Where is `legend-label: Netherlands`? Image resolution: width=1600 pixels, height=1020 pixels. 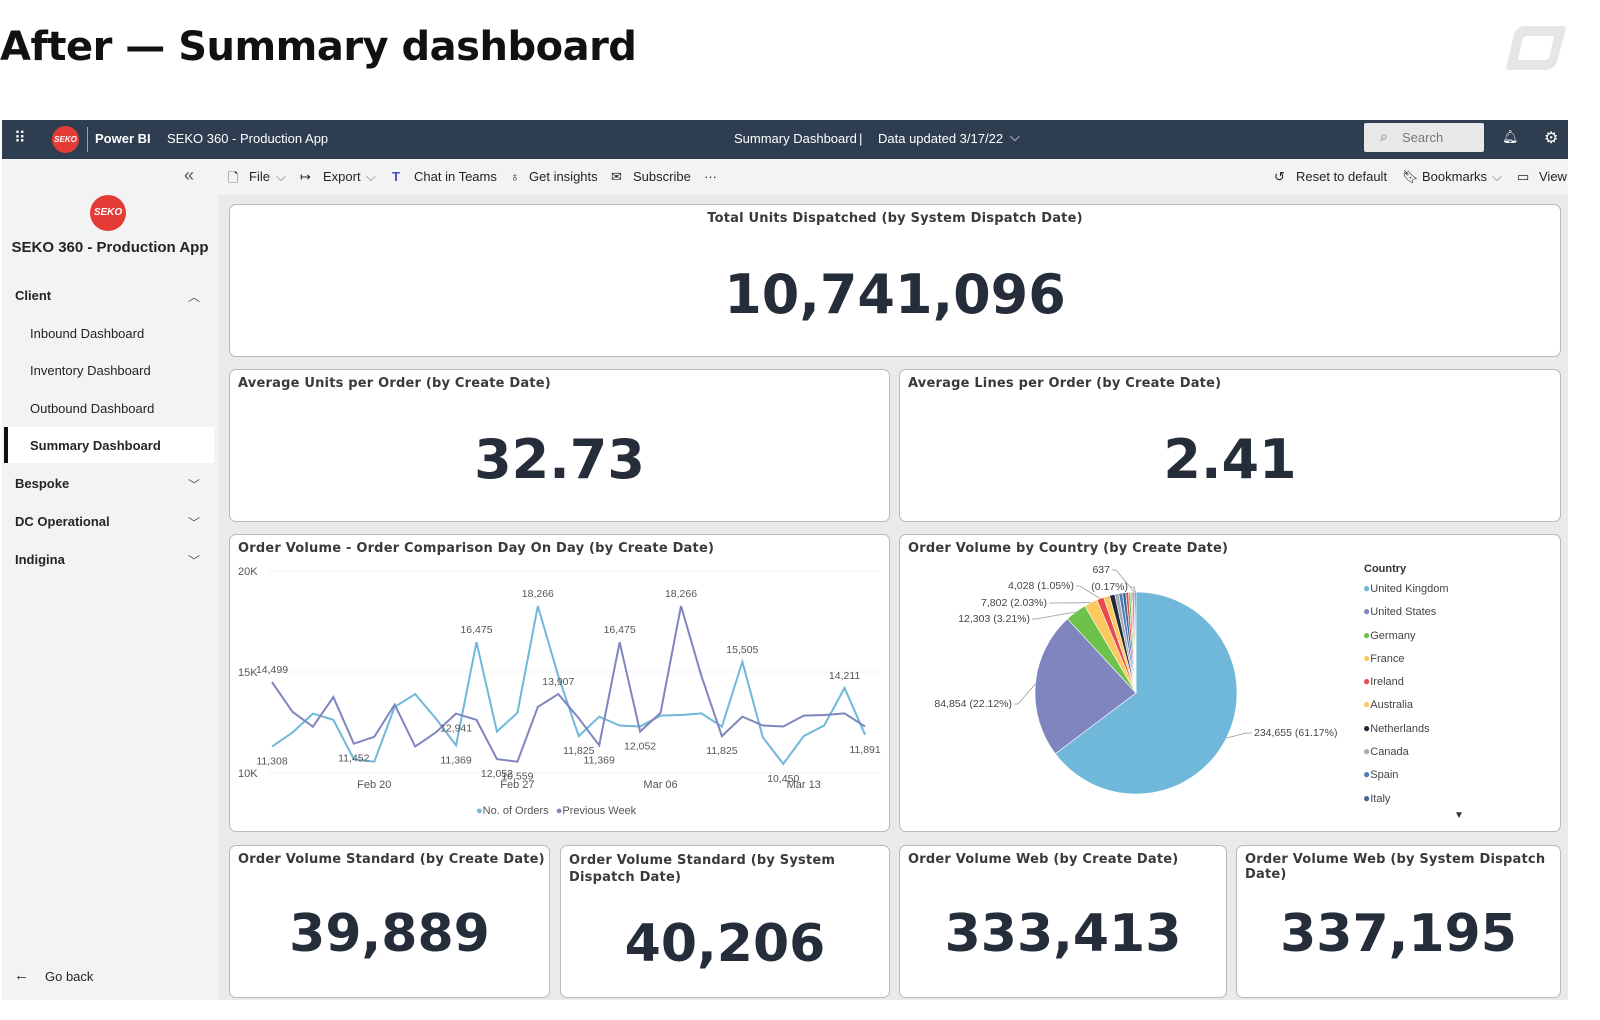
legend-label: Netherlands is located at coordinates (1400, 728).